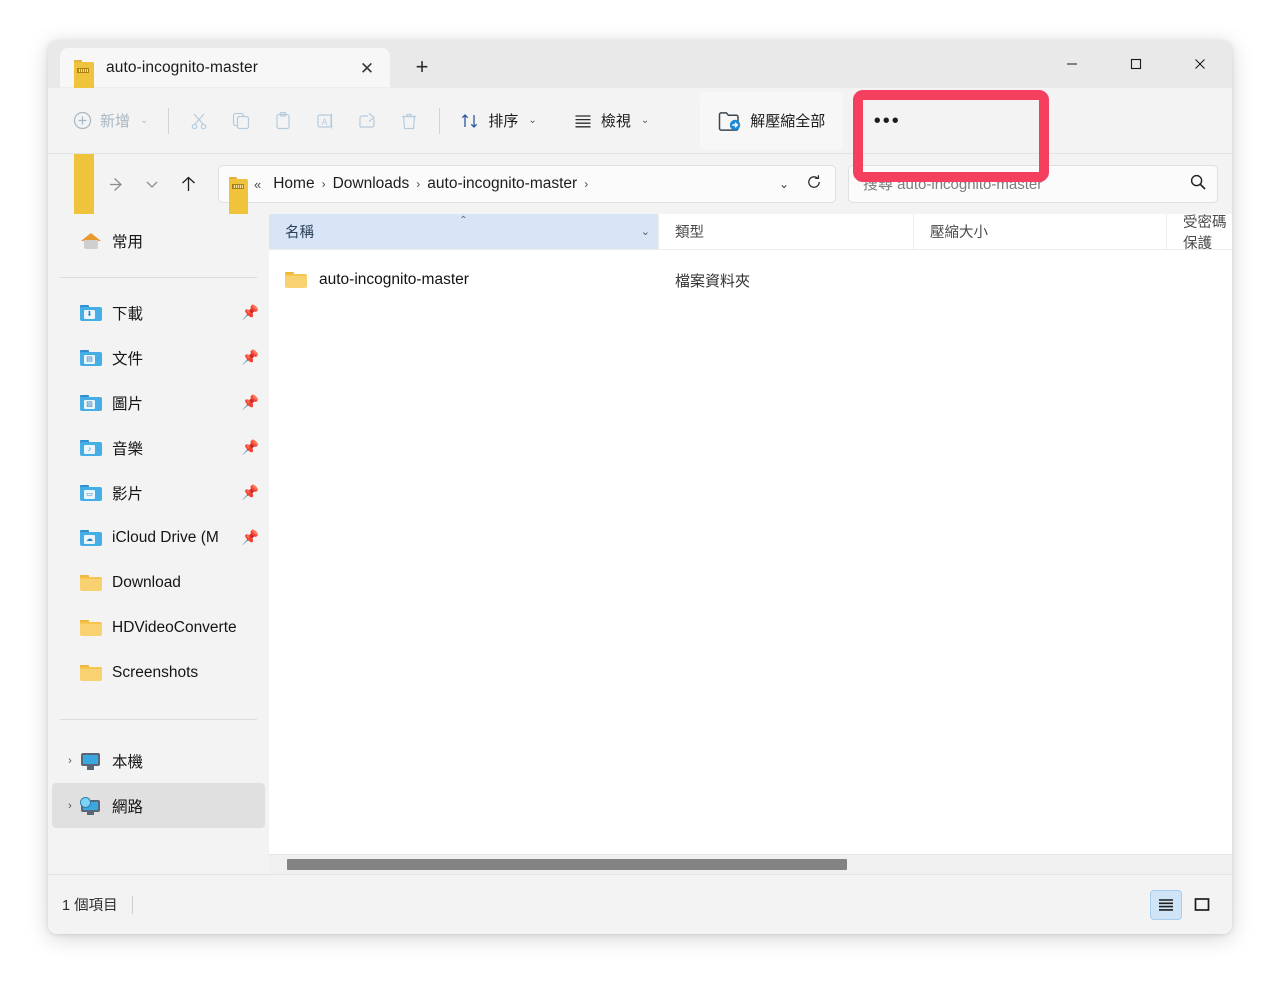  I want to click on search-icon, so click(1198, 184).